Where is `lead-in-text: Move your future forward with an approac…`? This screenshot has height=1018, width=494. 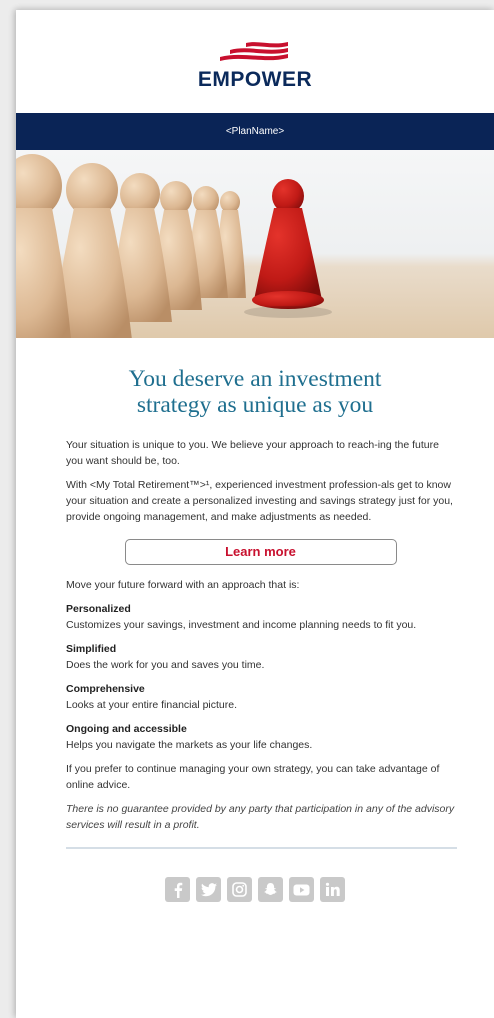 lead-in-text: Move your future forward with an approac… is located at coordinates (183, 585).